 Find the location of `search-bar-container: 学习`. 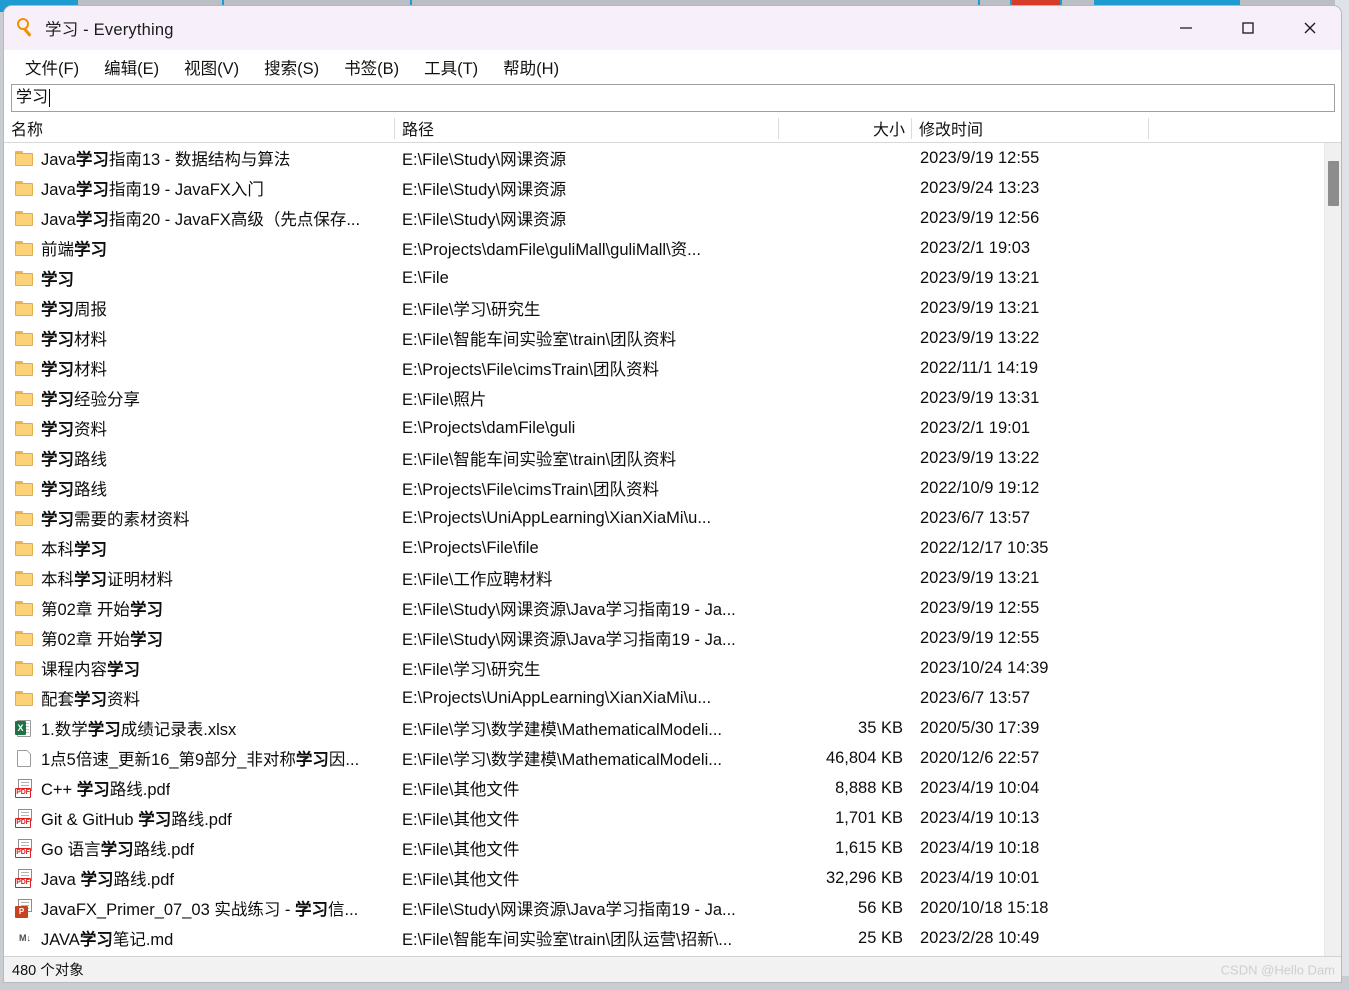

search-bar-container: 学习 is located at coordinates (672, 99).